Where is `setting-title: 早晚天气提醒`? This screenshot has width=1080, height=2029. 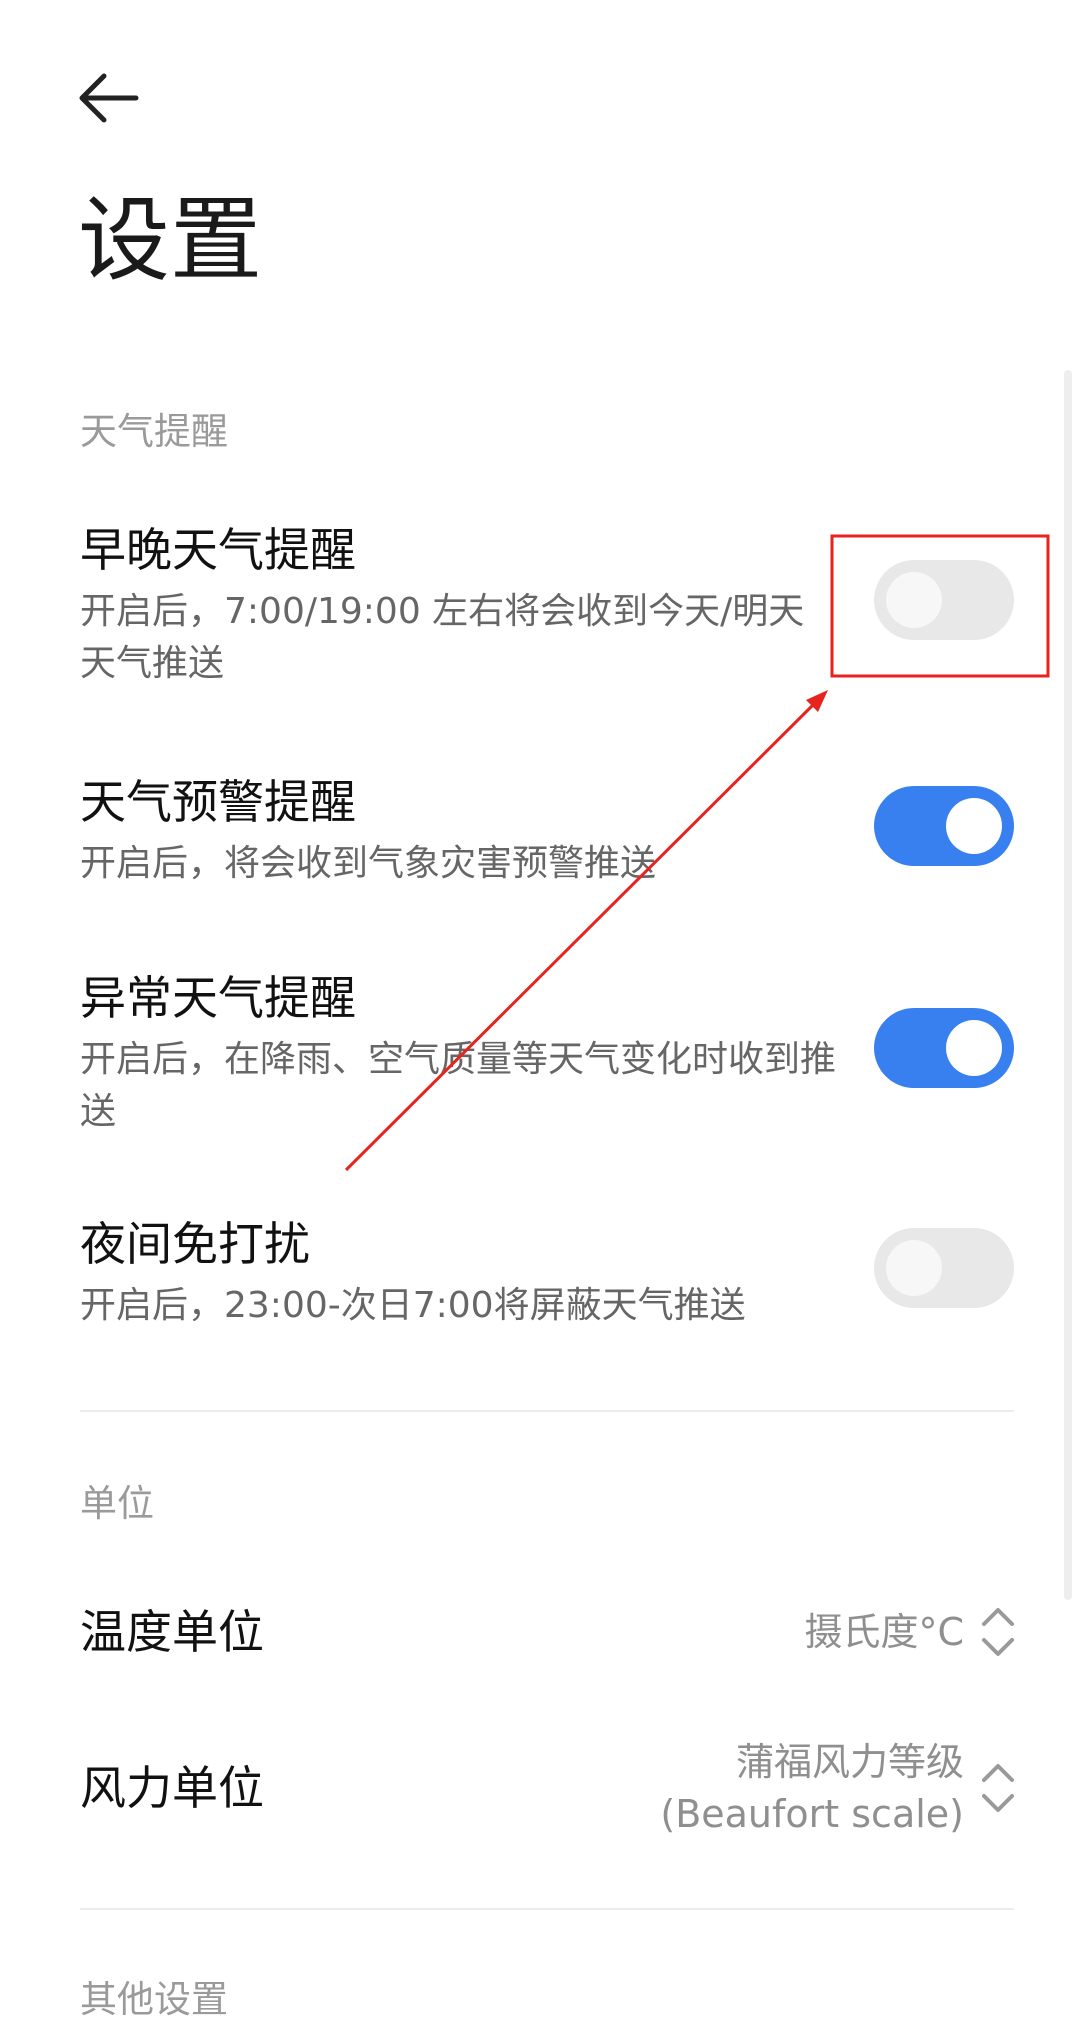
setting-title: 早晚天气提醒 is located at coordinates (218, 550).